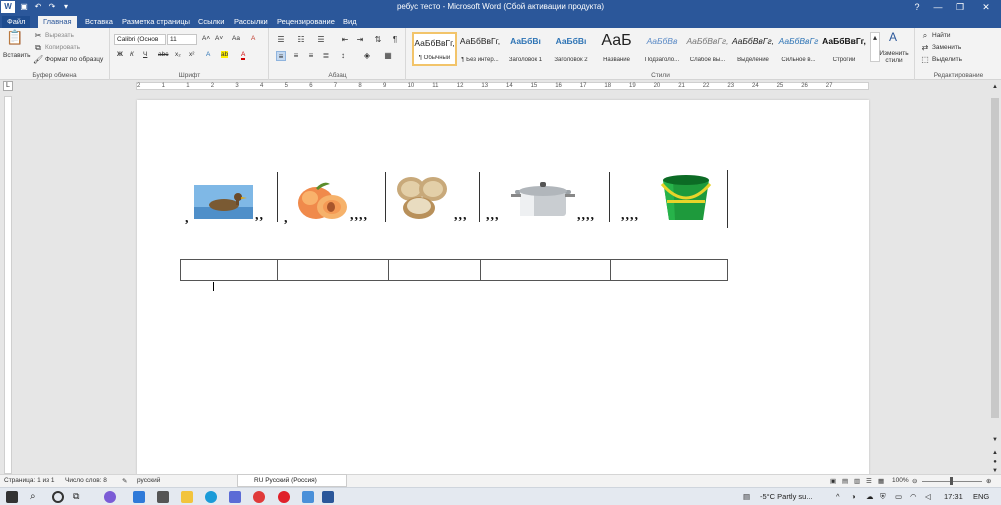 This screenshot has height=505, width=1001. I want to click on zoom-slider-thumb, so click(951, 481).